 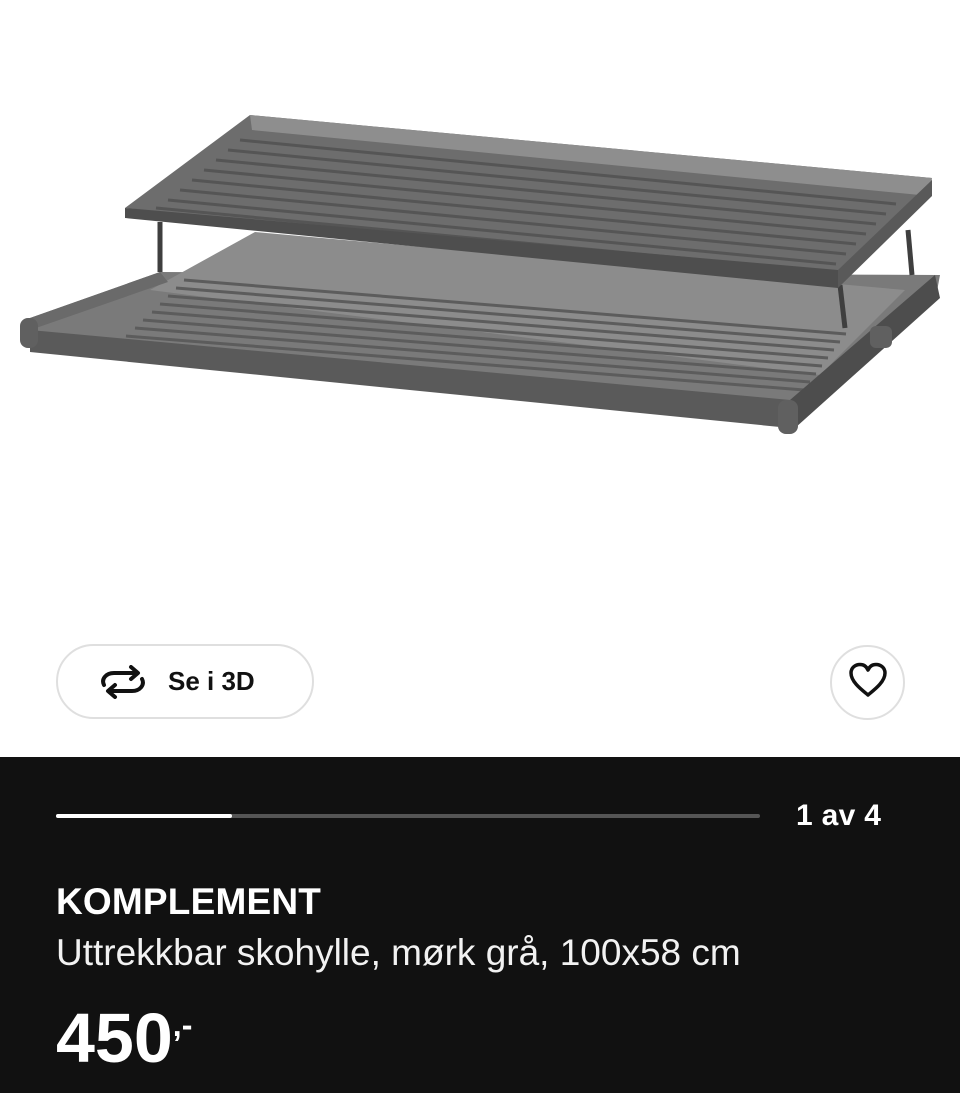 I want to click on rotate-3d-icon, so click(x=123, y=681).